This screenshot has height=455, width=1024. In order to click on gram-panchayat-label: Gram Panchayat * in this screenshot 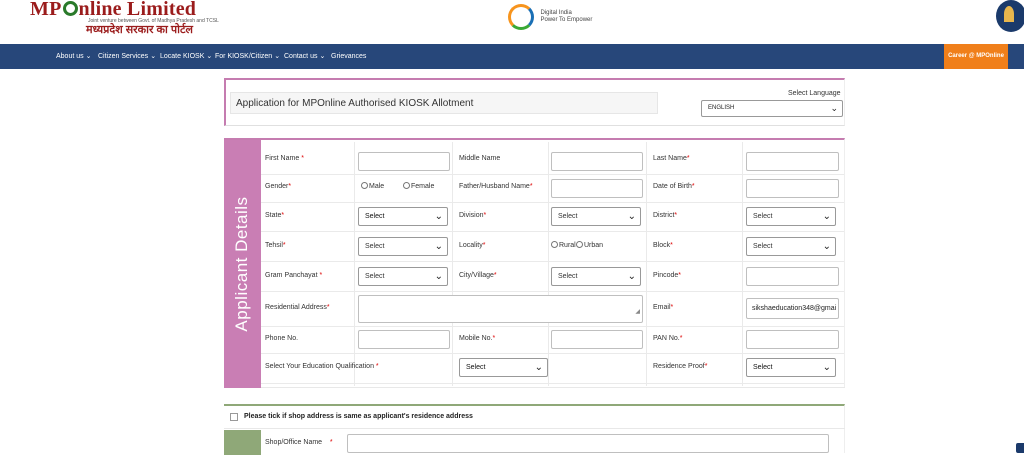, I will do `click(294, 275)`.